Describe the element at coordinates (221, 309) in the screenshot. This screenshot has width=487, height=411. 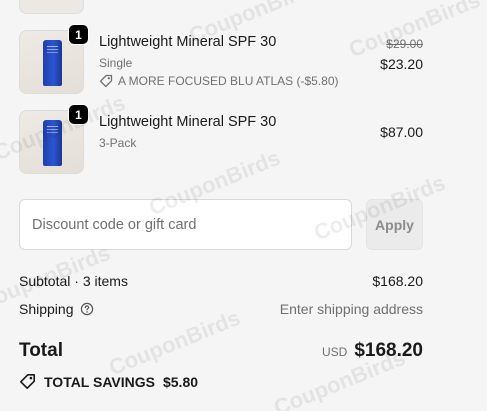
I see `shipping-row: Shipping Enter shipping address` at that location.